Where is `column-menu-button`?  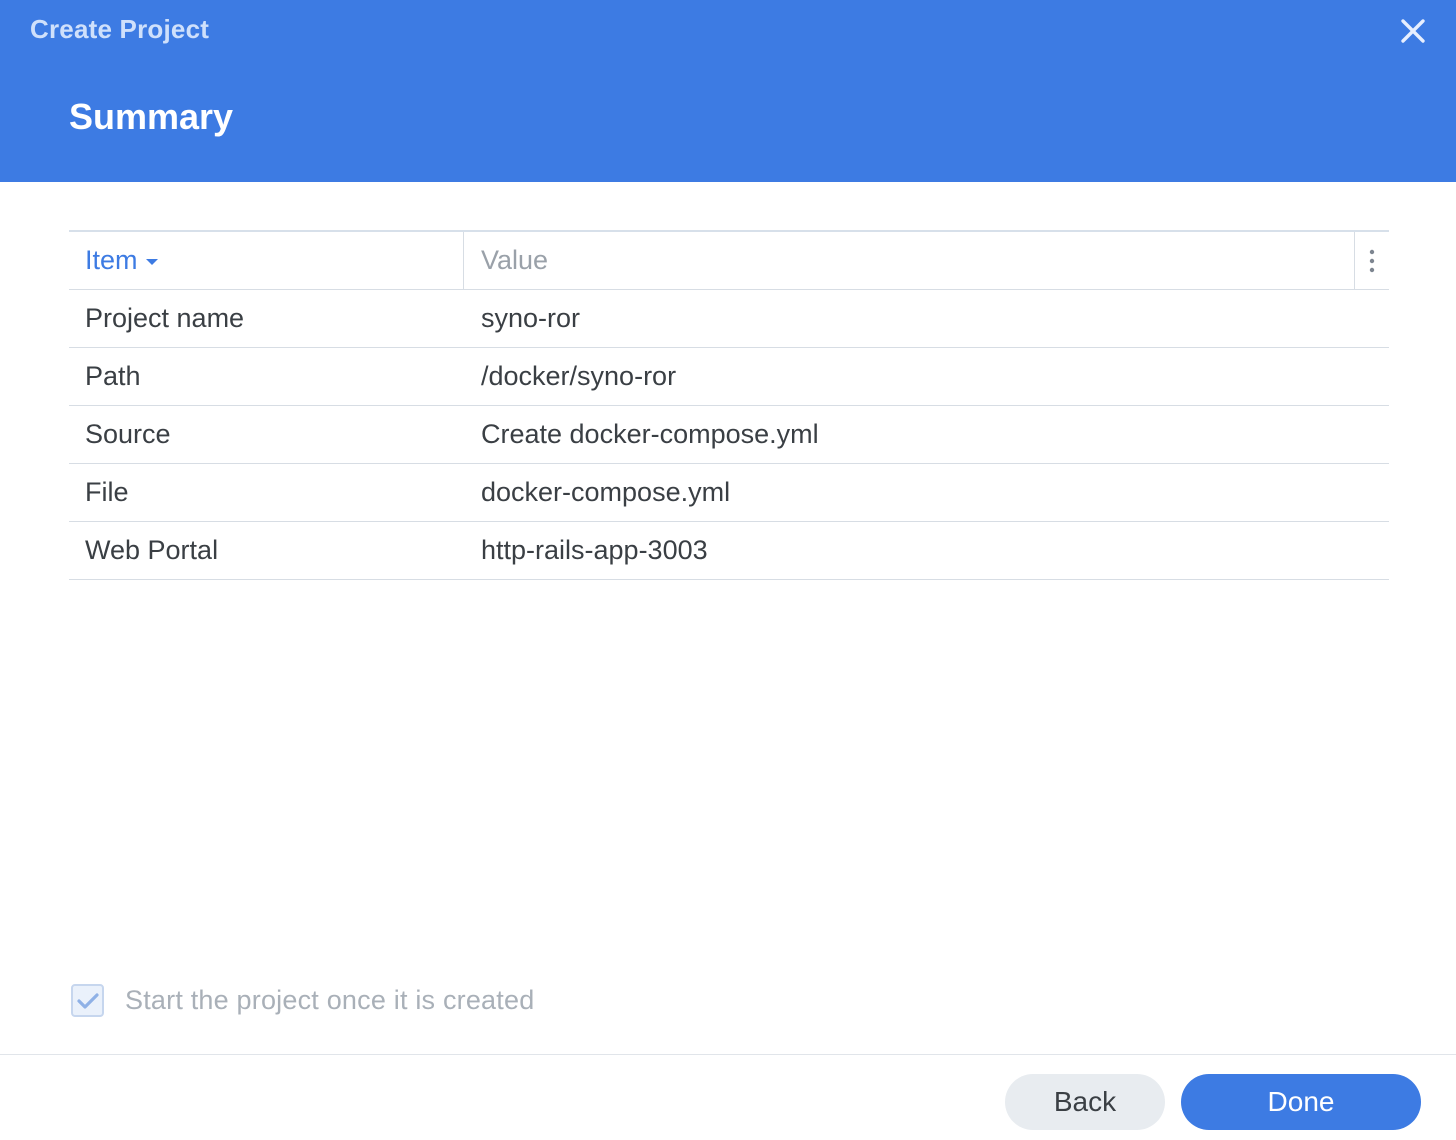 column-menu-button is located at coordinates (1372, 260).